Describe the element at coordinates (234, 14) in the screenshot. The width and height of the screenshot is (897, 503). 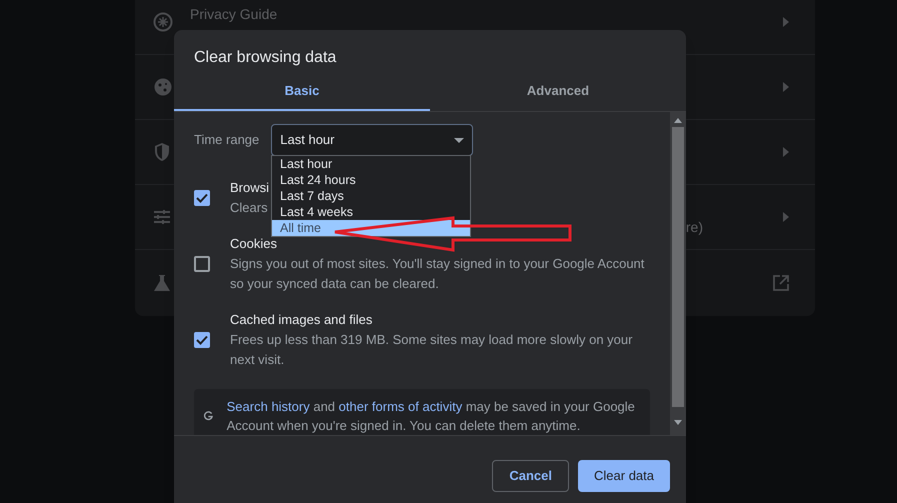
I see `row-label: Privacy Guide` at that location.